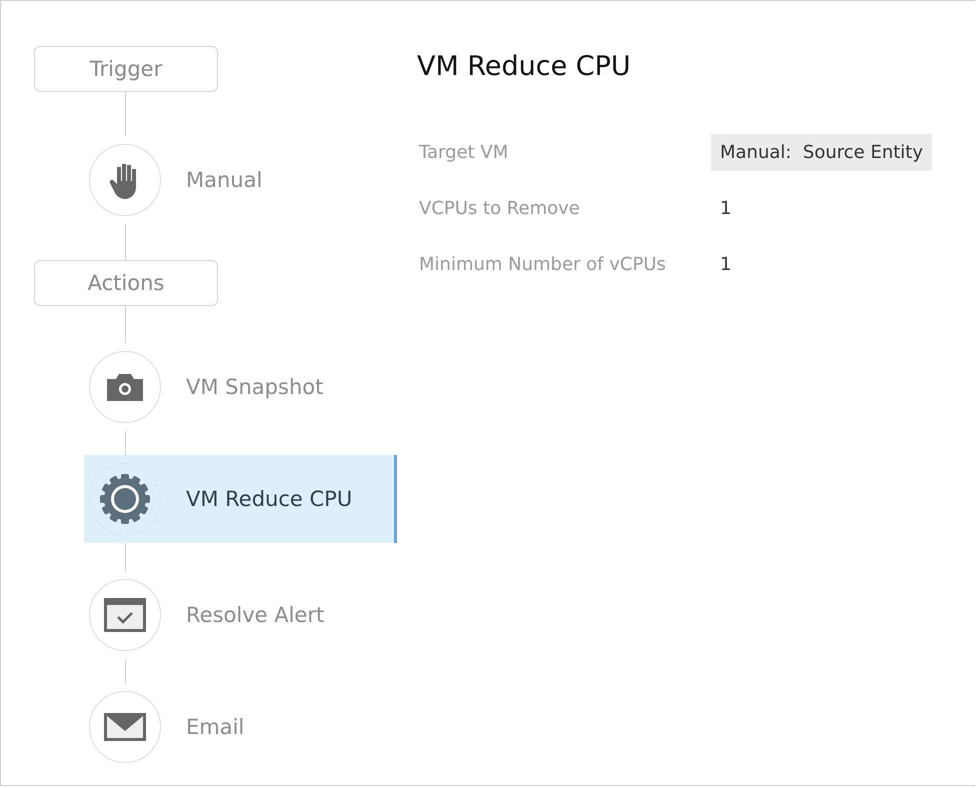  What do you see at coordinates (240, 499) in the screenshot?
I see `action-step: VM Reduce CPU` at bounding box center [240, 499].